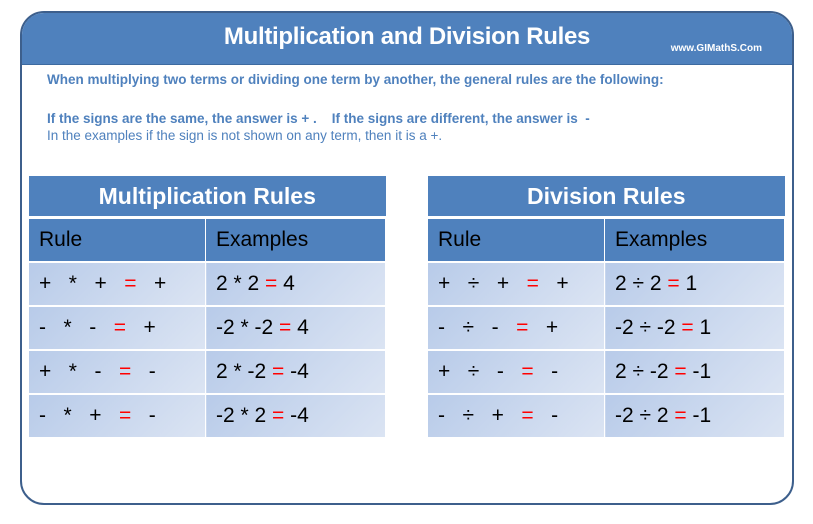 This screenshot has width=813, height=524. I want to click on rule-cell: + ÷ + = +, so click(516, 283).